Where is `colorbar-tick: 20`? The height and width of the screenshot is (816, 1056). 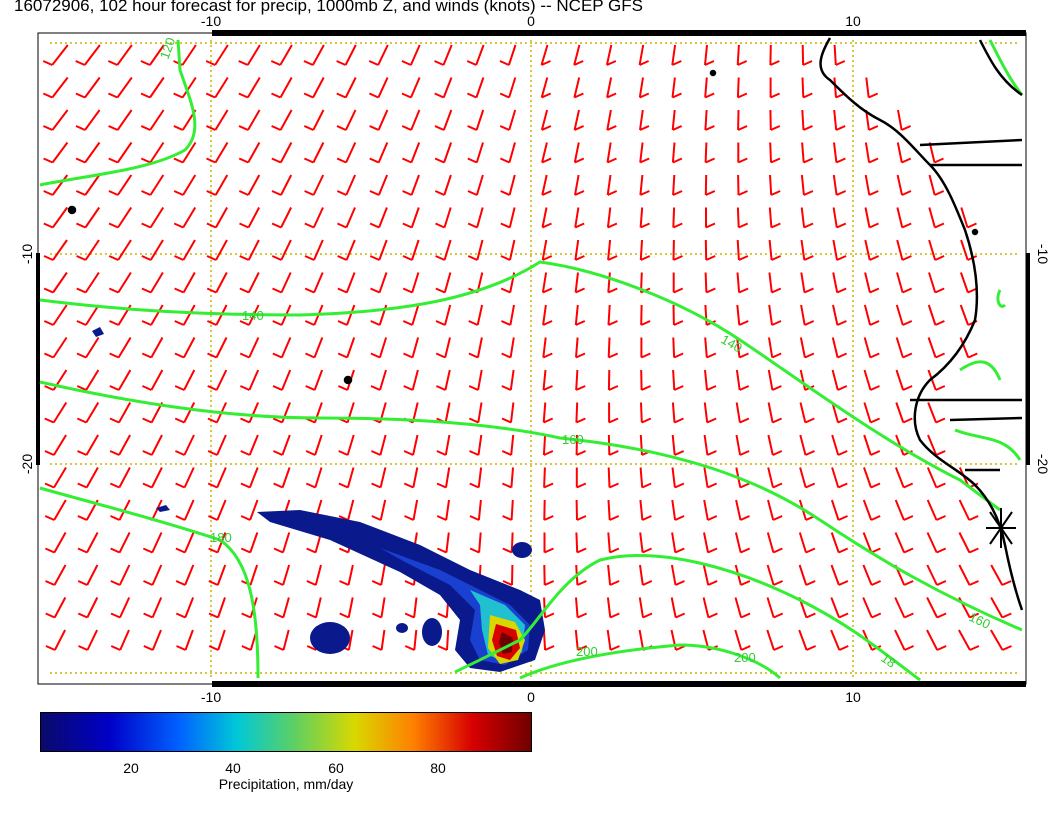 colorbar-tick: 20 is located at coordinates (131, 768).